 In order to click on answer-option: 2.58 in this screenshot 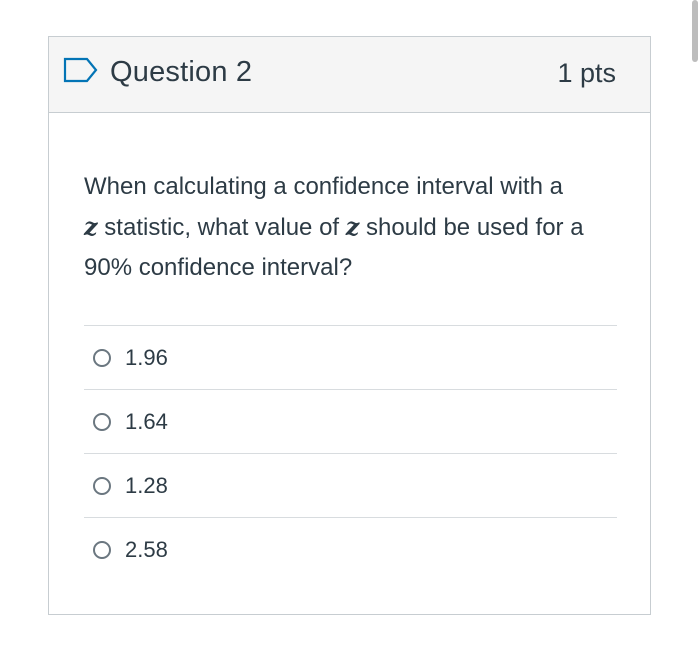, I will do `click(350, 549)`.